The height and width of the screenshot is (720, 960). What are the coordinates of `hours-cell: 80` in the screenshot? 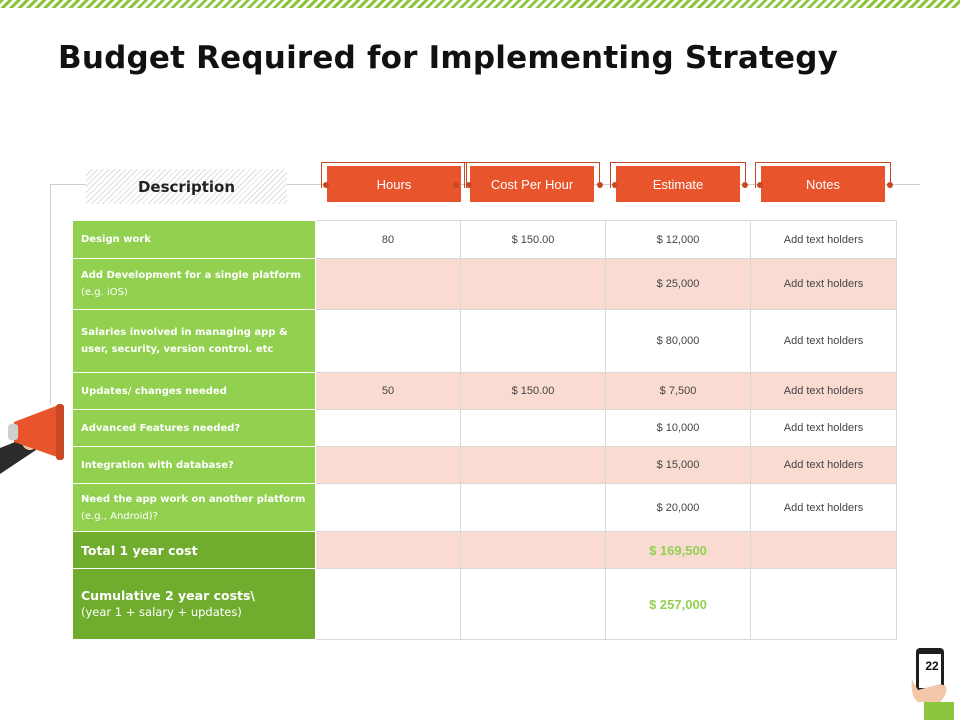 It's located at (388, 239).